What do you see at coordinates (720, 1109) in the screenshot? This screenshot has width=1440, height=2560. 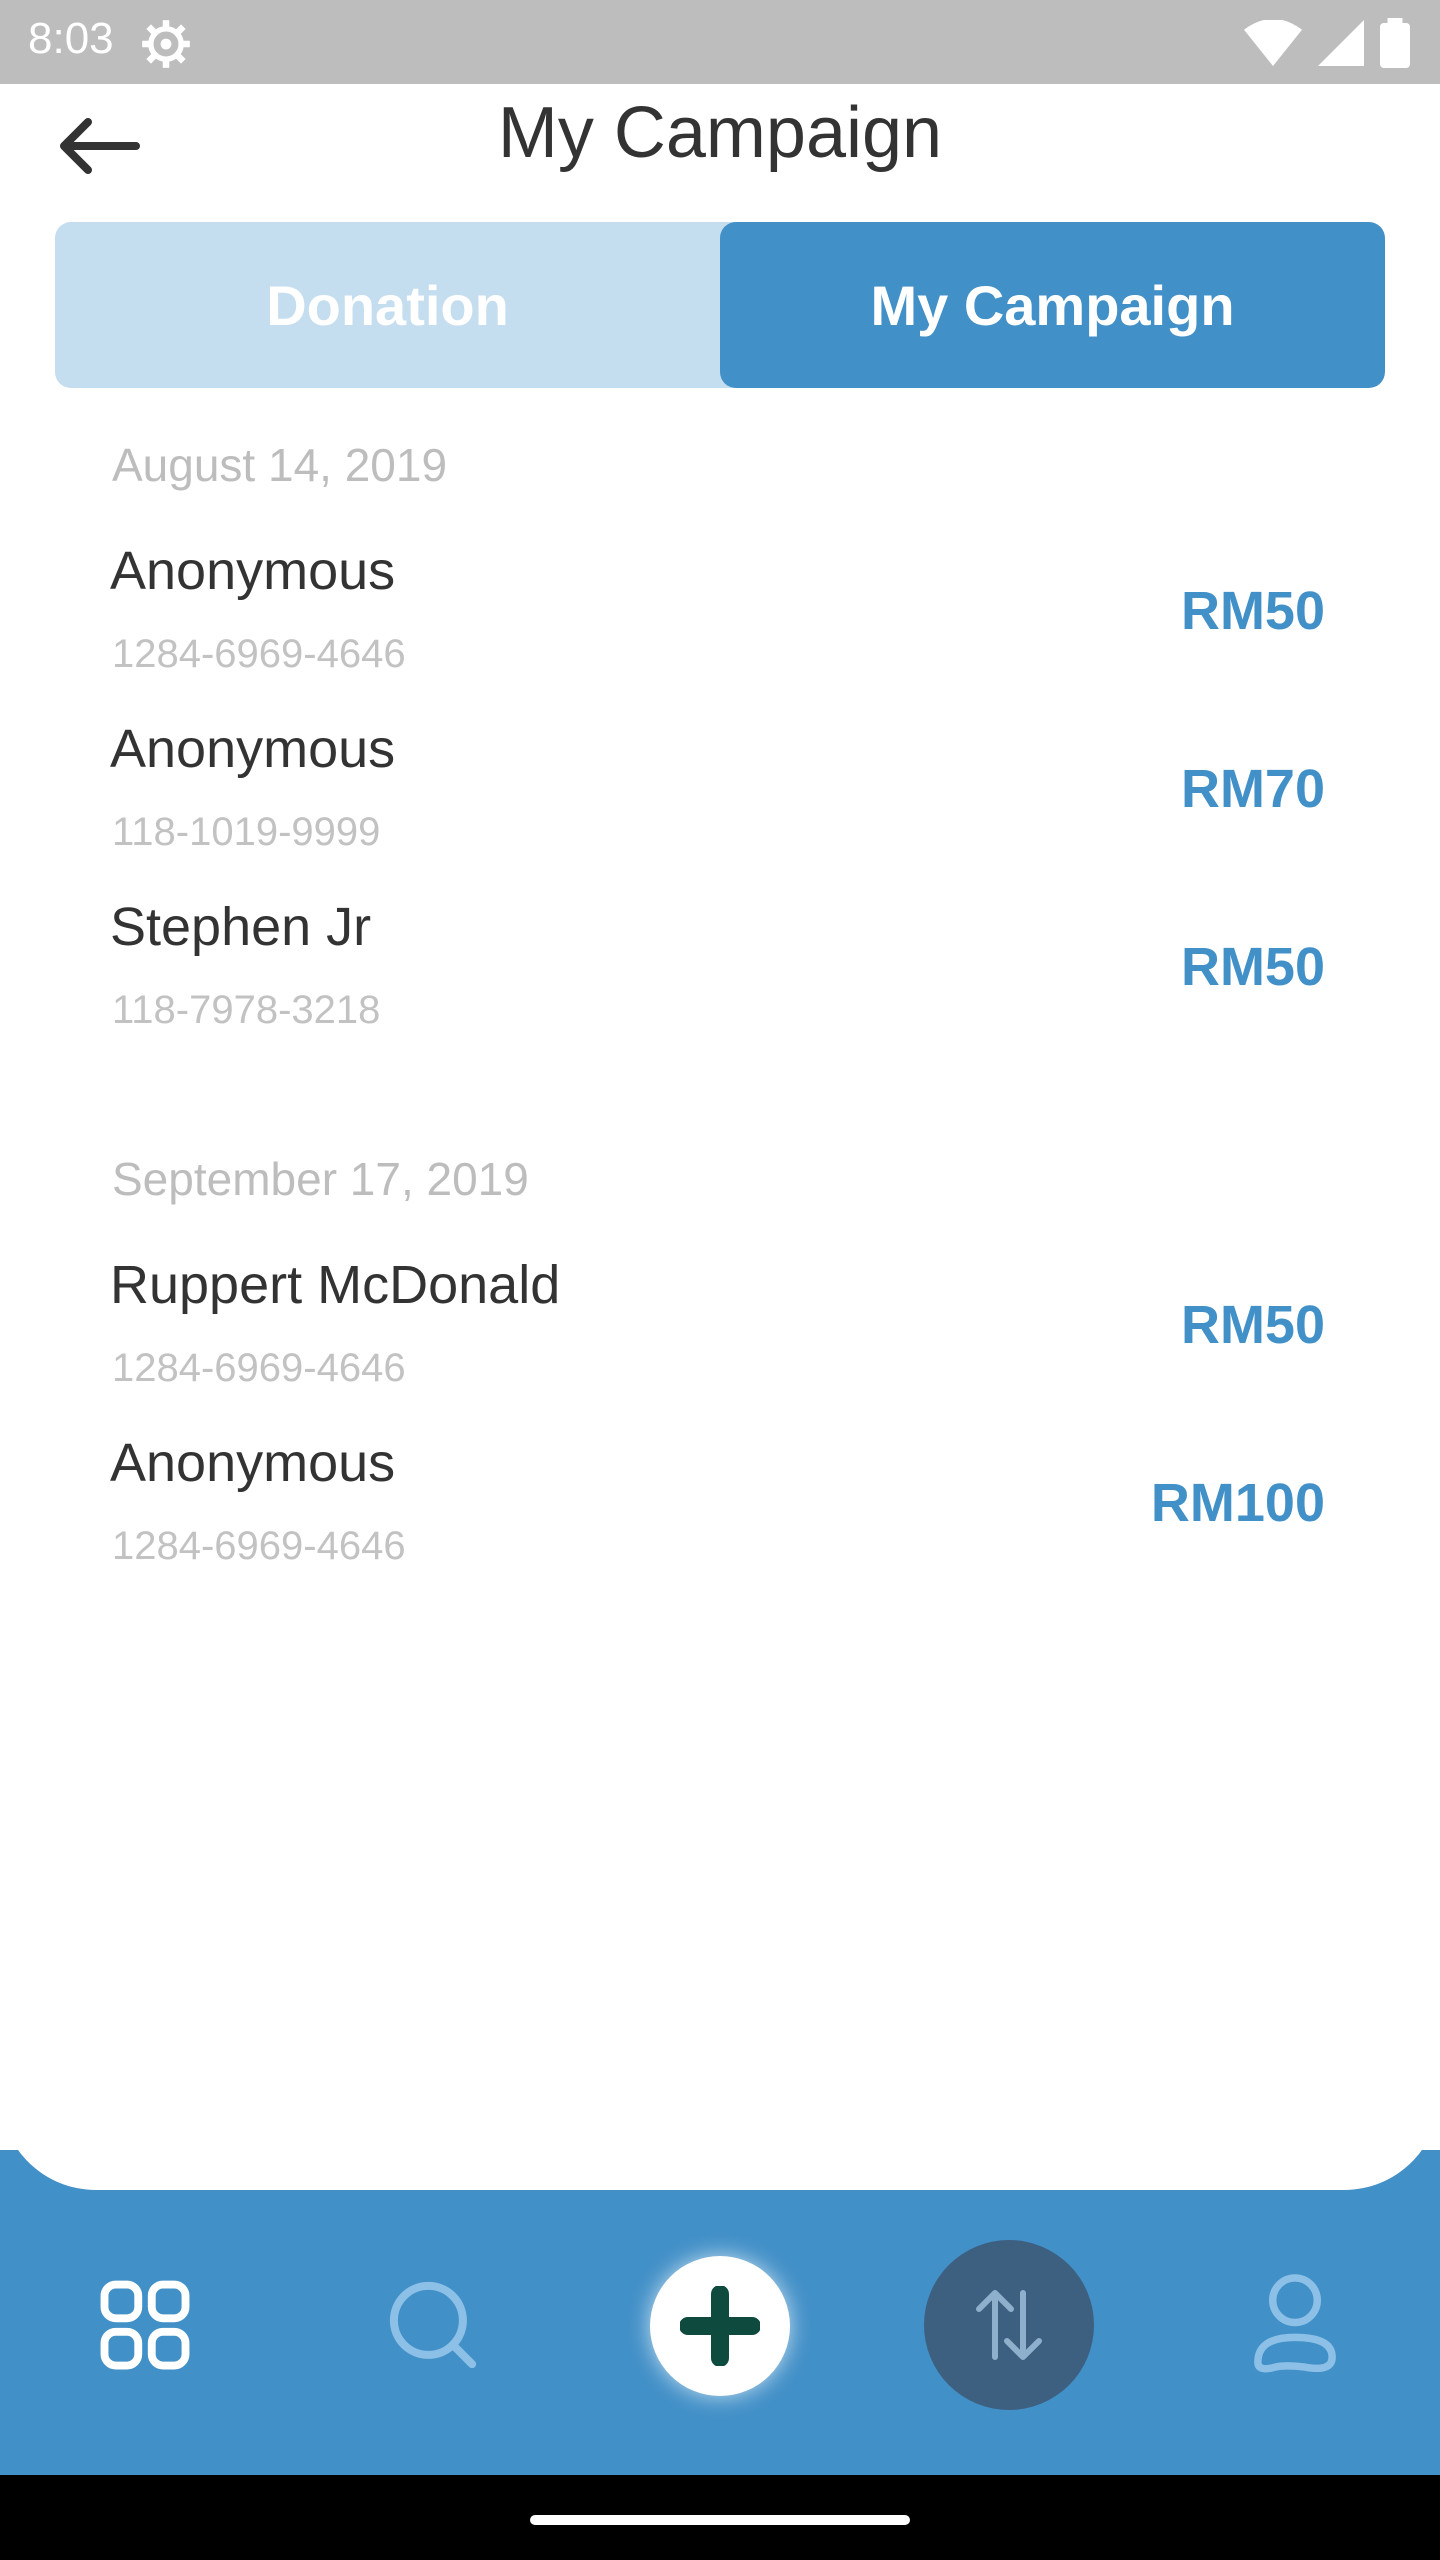 I see `group-gap` at bounding box center [720, 1109].